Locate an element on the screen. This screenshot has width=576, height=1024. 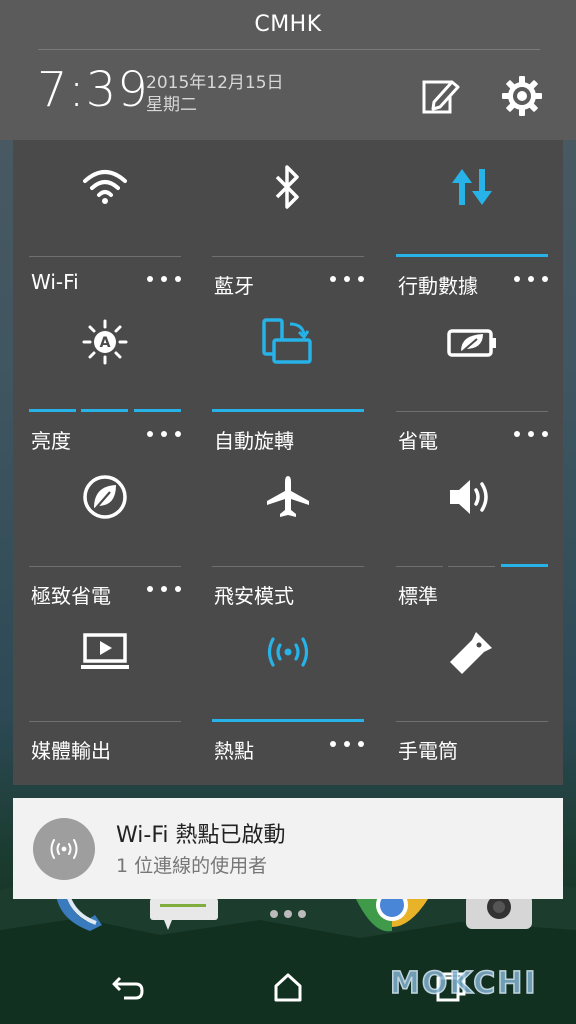
header-divider is located at coordinates (289, 49).